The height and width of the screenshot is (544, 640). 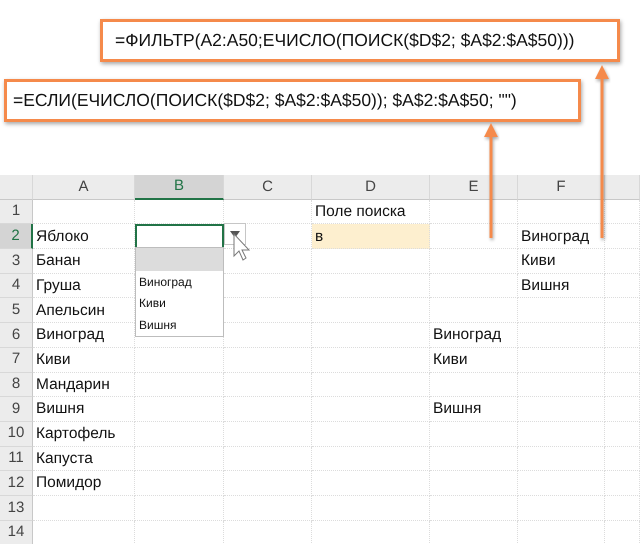 I want to click on select-all-corner, so click(x=16, y=187).